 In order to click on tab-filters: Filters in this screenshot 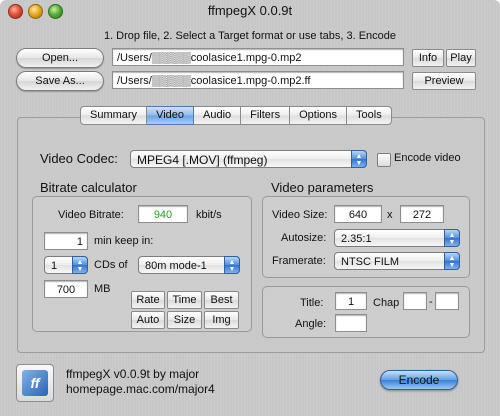, I will do `click(266, 115)`.